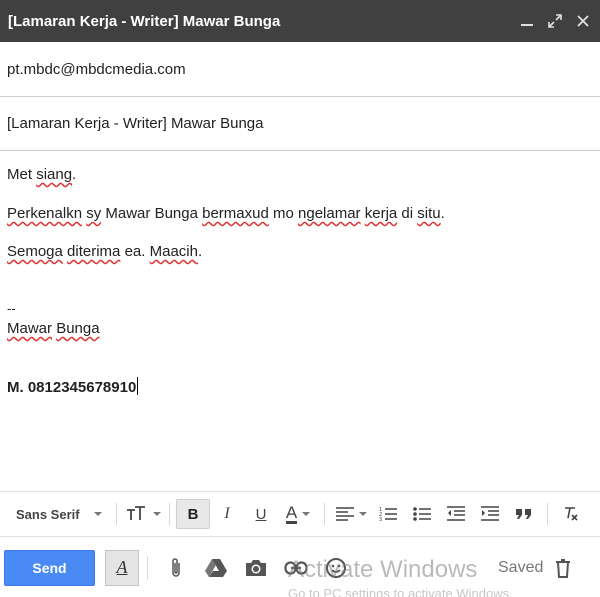 This screenshot has height=597, width=600. I want to click on subject-text: [Lamaran Kerja - Writer] Mawar Bunga, so click(135, 123).